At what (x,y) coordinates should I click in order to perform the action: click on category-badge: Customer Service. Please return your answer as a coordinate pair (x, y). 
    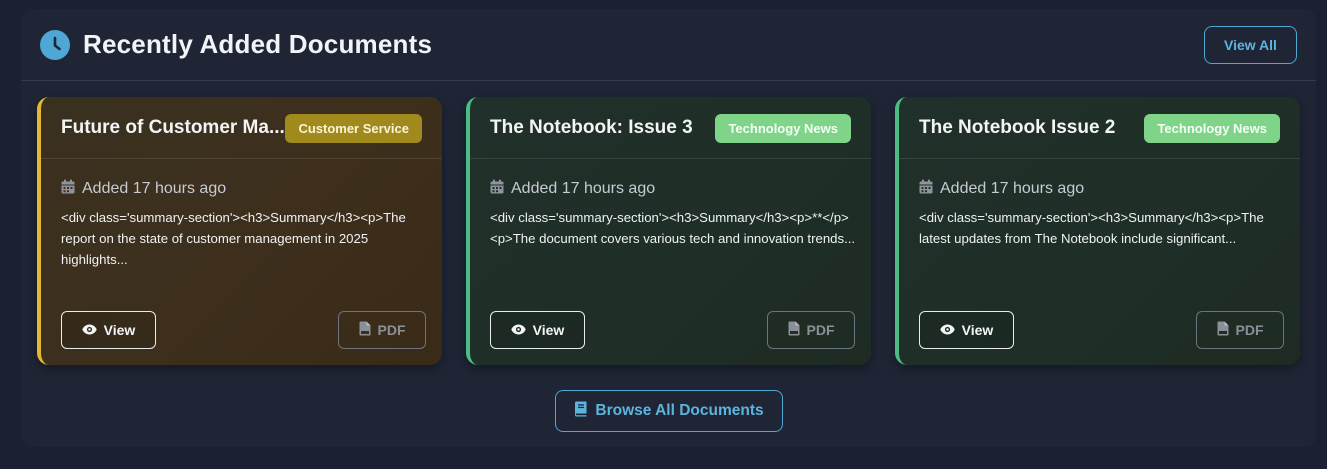
    Looking at the image, I should click on (353, 128).